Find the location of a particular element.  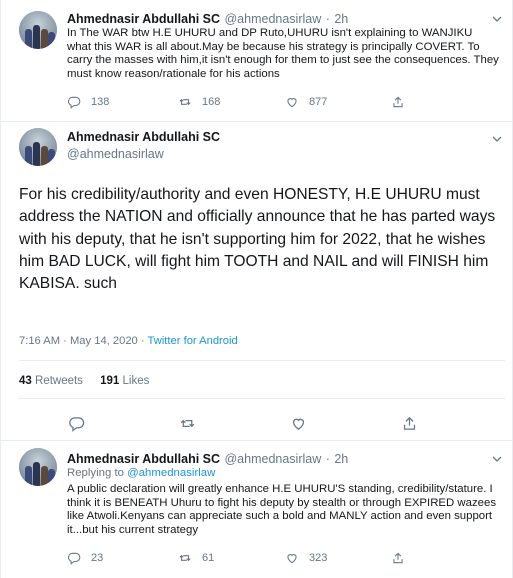

reply-button is located at coordinates (76, 423).